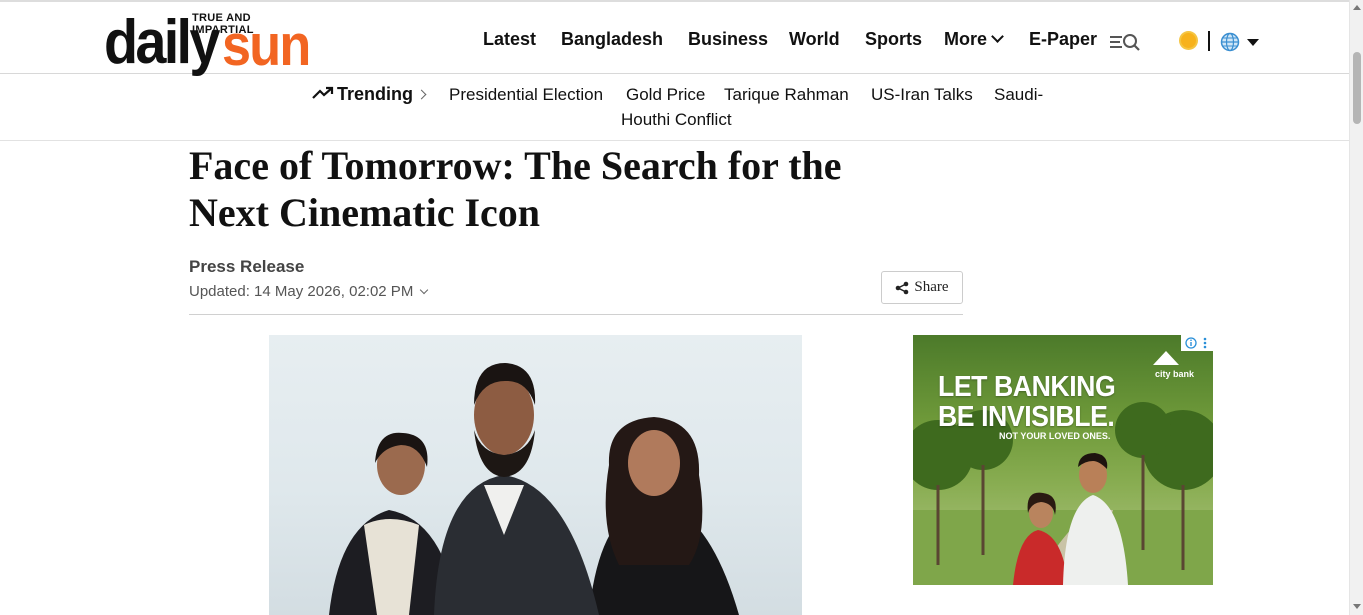 The width and height of the screenshot is (1363, 615). What do you see at coordinates (893, 39) in the screenshot?
I see `nav-sports: Sports` at bounding box center [893, 39].